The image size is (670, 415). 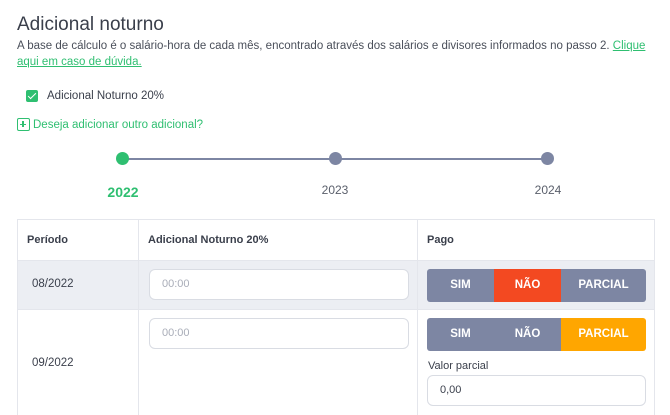 I want to click on adicional-checkbox-row: Adicional Noturno 20%, so click(x=95, y=96).